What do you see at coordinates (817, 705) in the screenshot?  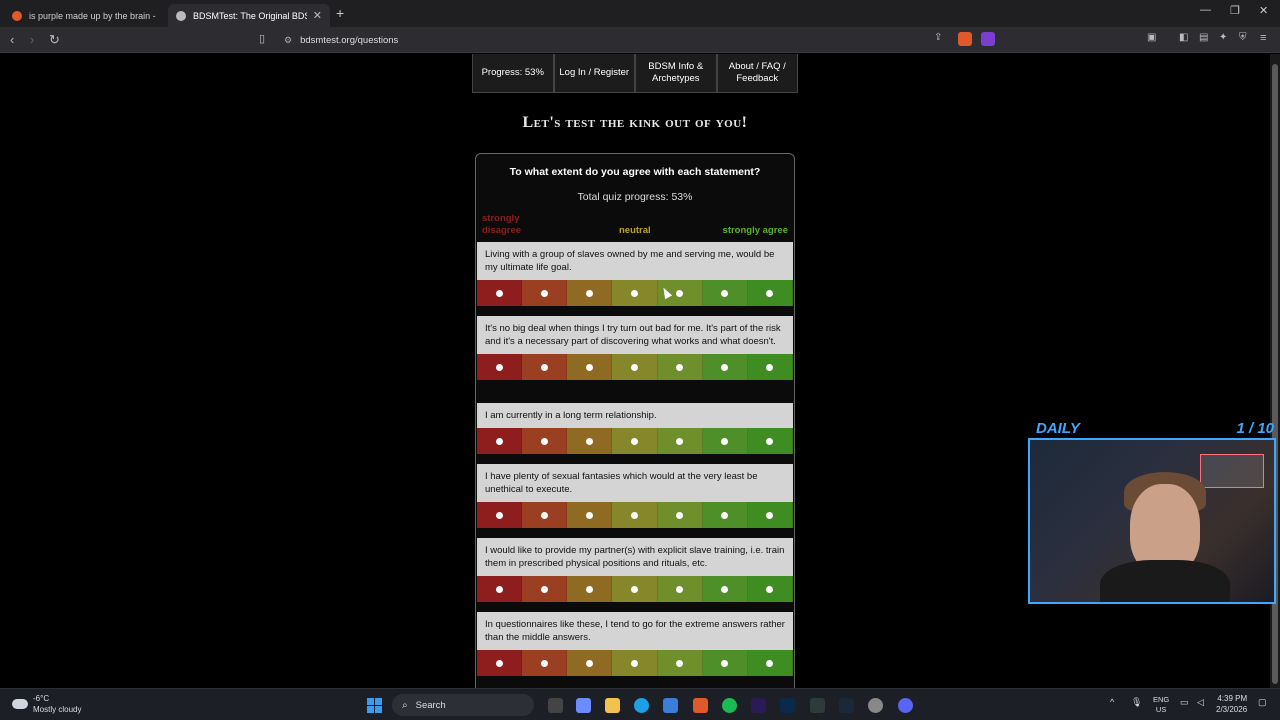 I see `xbox-icon` at bounding box center [817, 705].